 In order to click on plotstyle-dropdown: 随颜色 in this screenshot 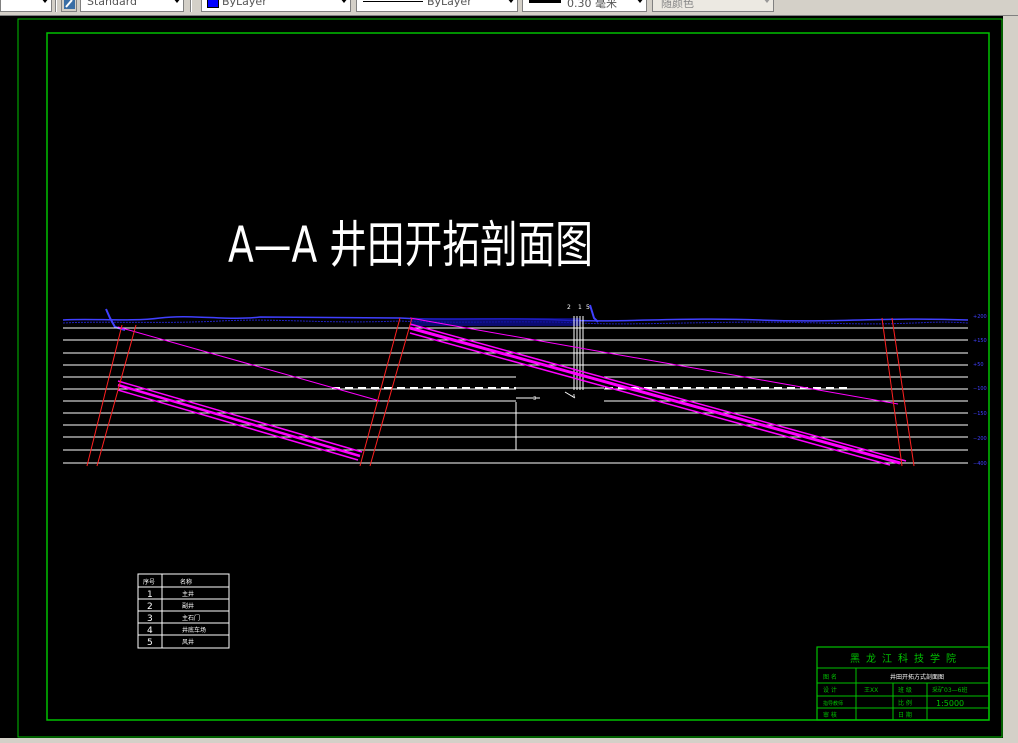, I will do `click(713, 6)`.